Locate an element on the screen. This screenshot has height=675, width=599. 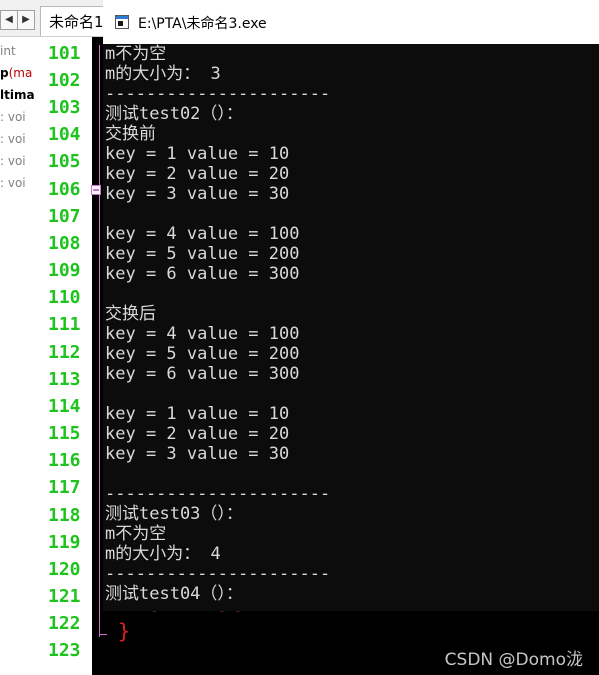
line-number: 116 is located at coordinates (64, 460).